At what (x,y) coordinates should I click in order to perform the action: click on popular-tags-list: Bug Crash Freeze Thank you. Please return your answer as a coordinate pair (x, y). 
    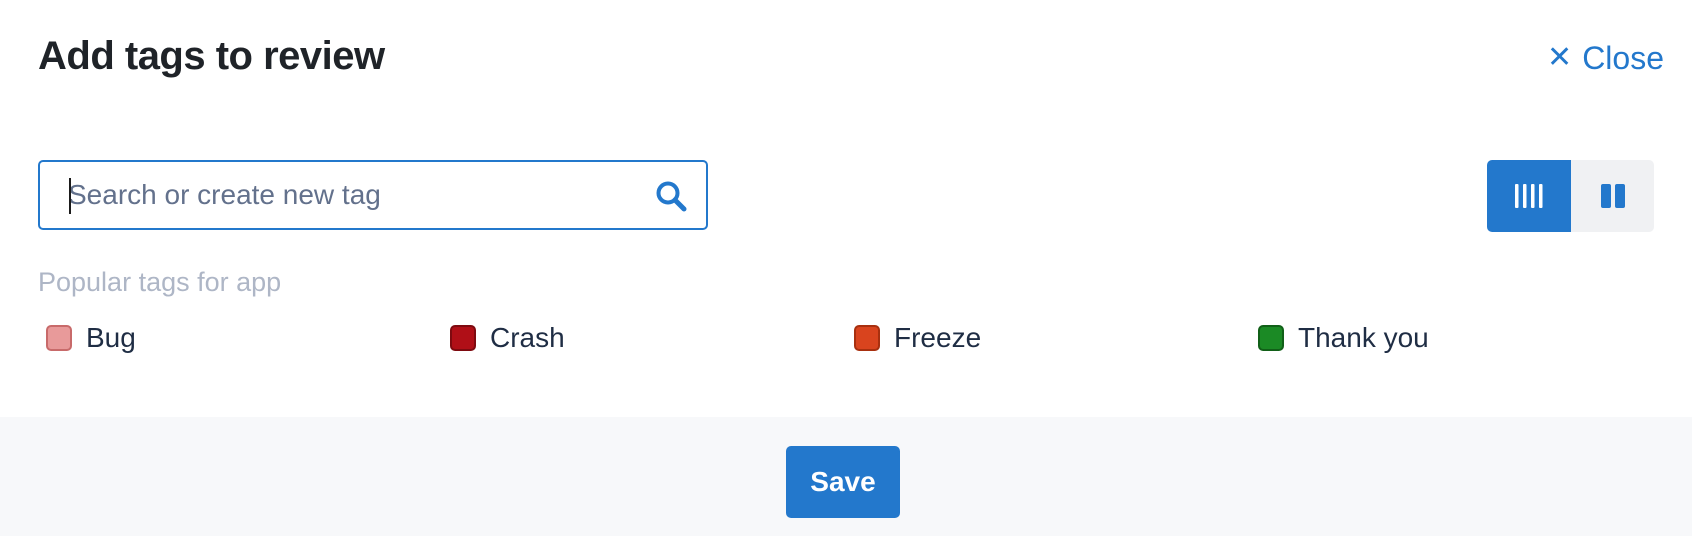
    Looking at the image, I should click on (846, 338).